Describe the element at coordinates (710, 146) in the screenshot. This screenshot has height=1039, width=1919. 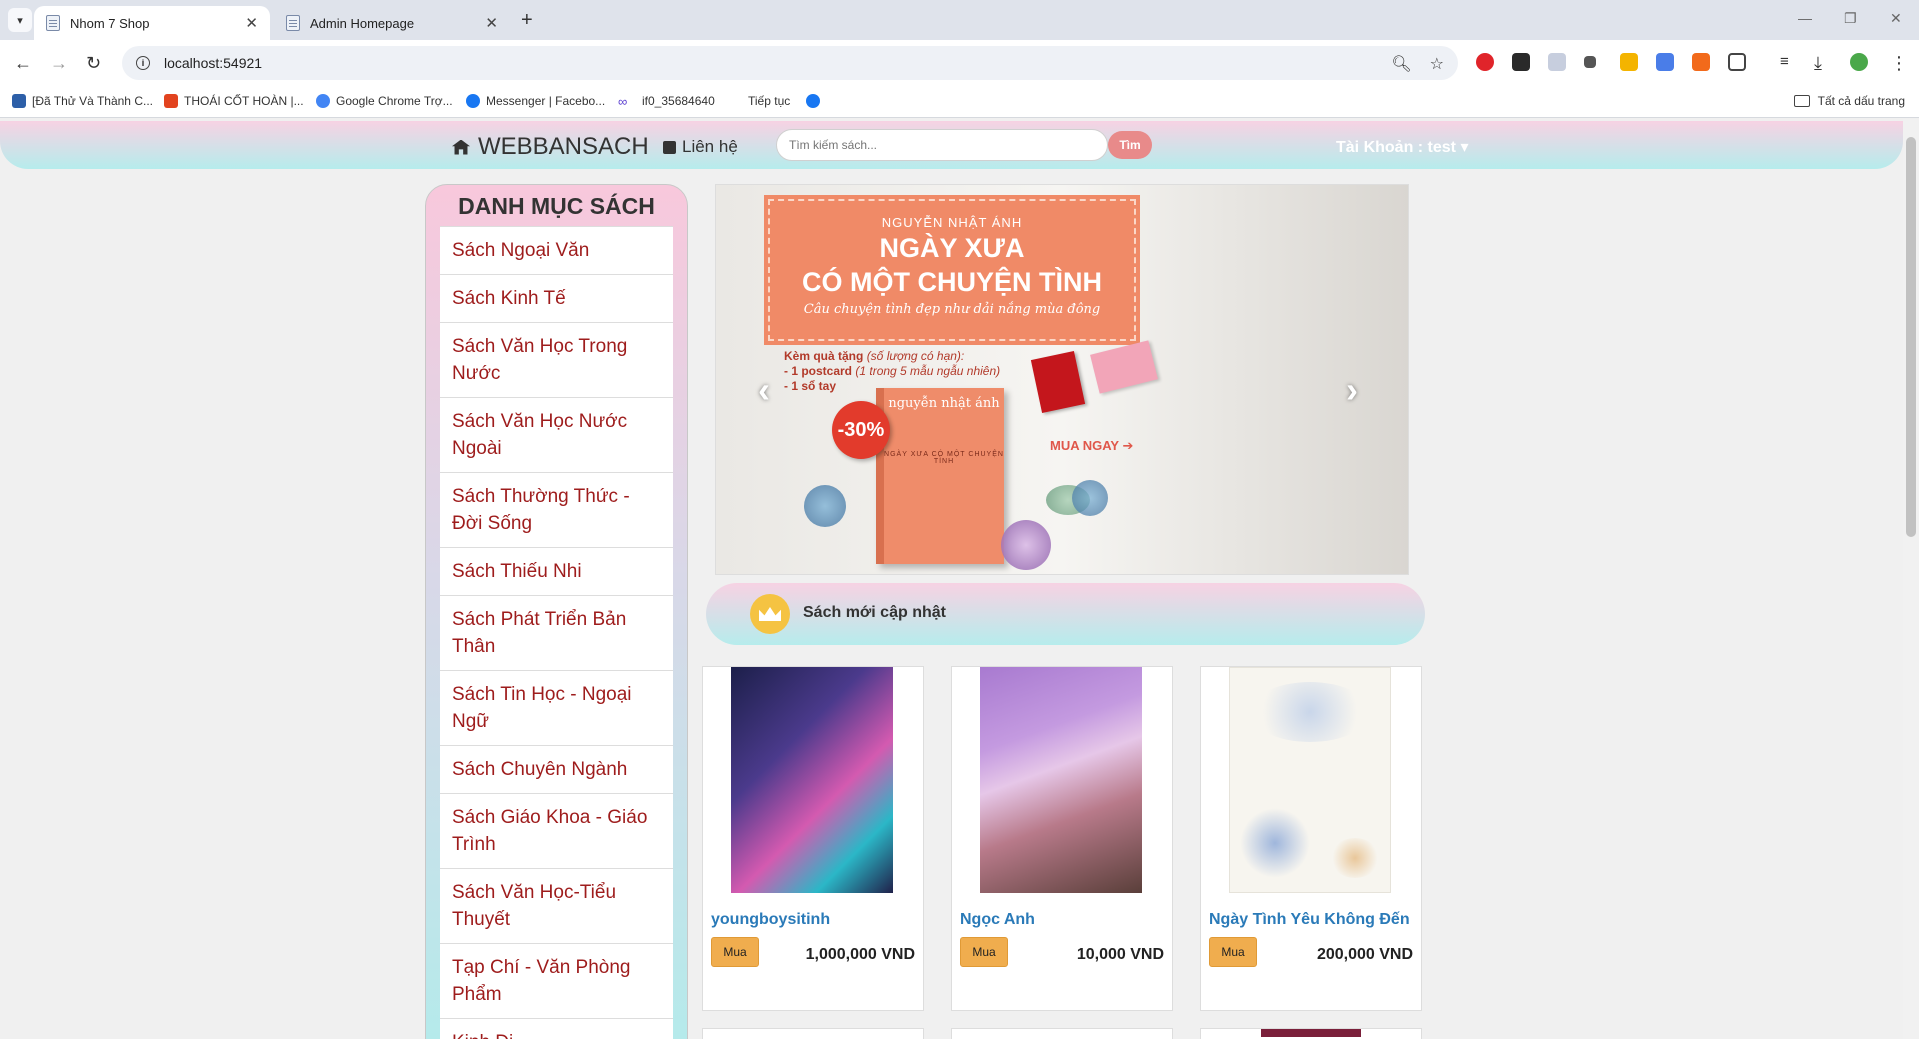
I see `contact-text: Liên hệ` at that location.